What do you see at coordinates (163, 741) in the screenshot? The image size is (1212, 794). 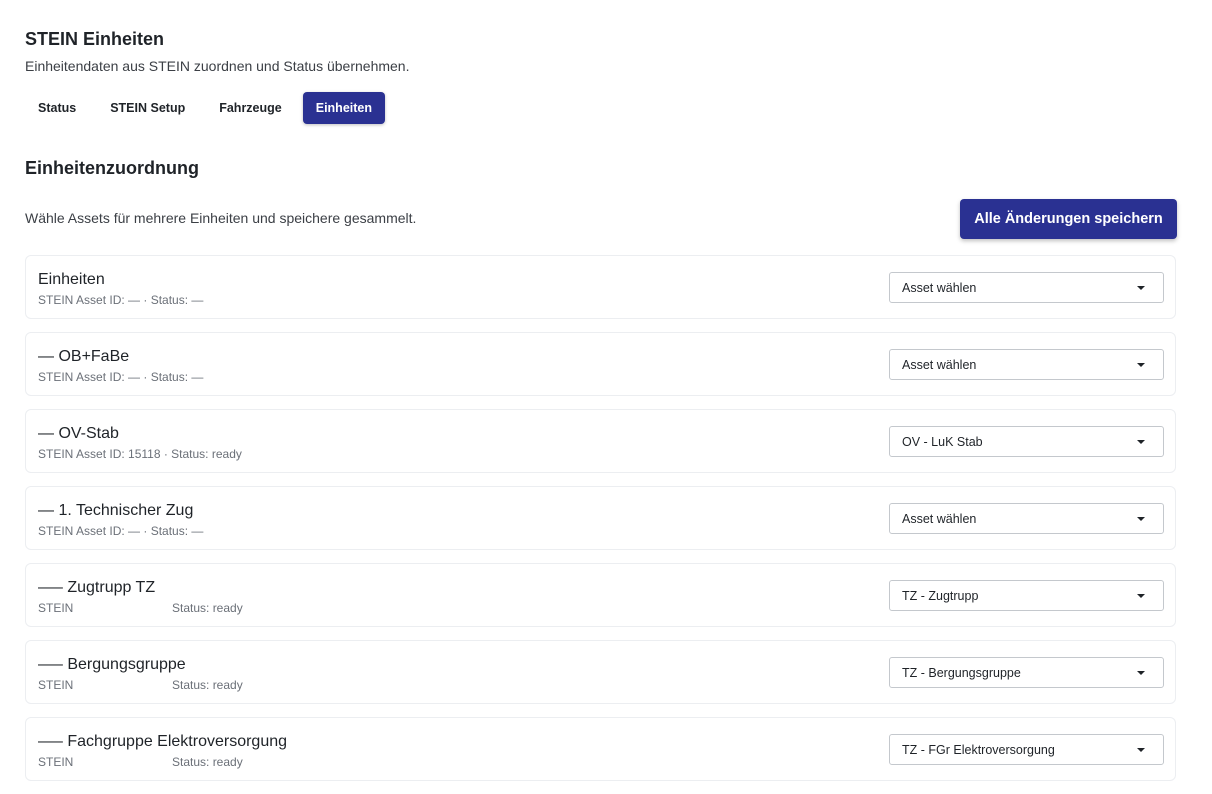 I see `unit-name: —– Fachgruppe Elektroversorgung` at bounding box center [163, 741].